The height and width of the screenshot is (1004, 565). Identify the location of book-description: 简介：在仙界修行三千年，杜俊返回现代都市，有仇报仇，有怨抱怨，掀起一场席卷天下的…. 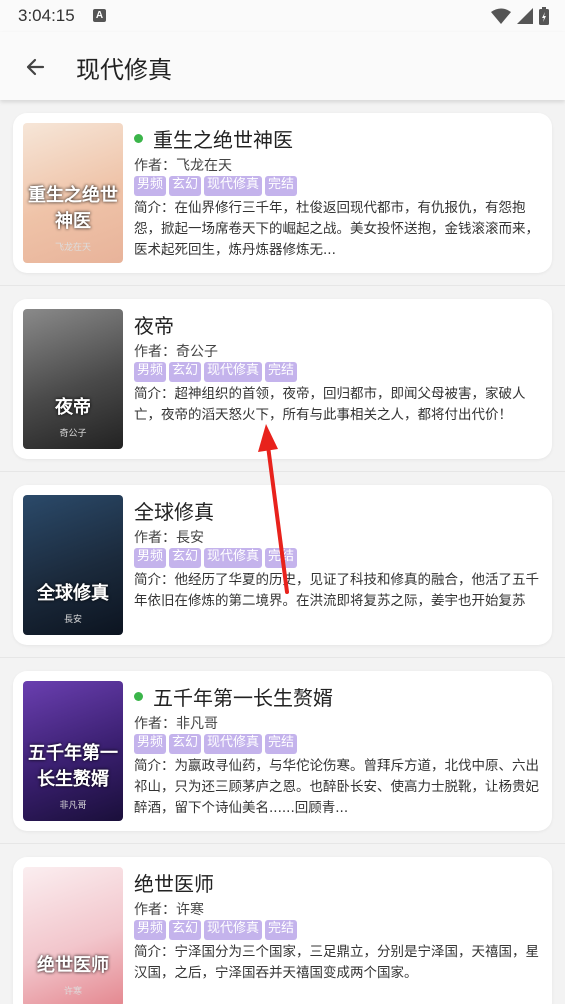
(336, 229).